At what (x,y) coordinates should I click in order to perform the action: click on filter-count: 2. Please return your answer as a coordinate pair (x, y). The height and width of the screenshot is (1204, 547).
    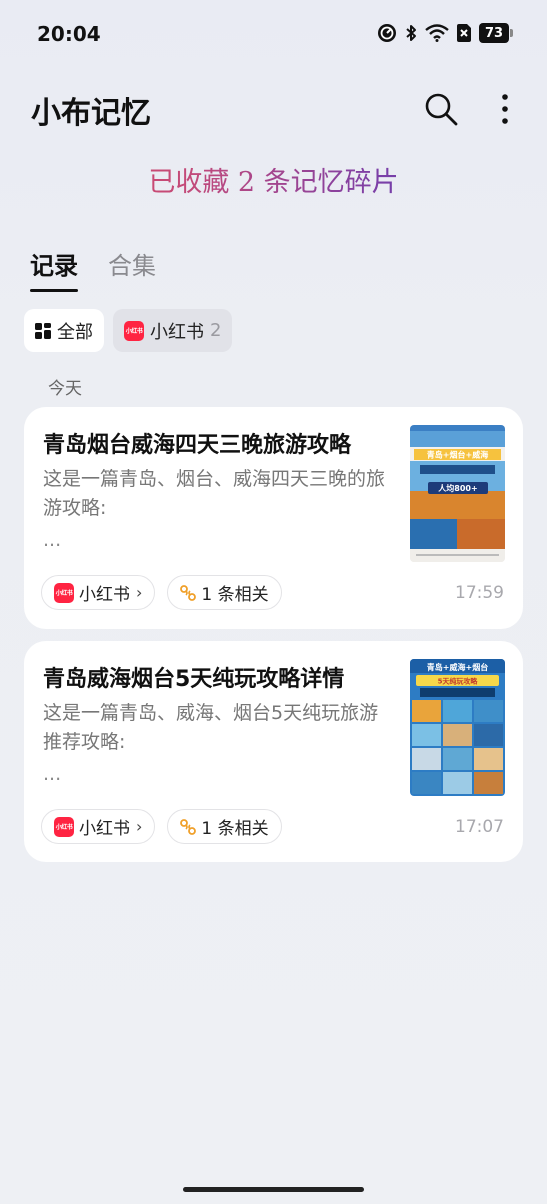
    Looking at the image, I should click on (216, 330).